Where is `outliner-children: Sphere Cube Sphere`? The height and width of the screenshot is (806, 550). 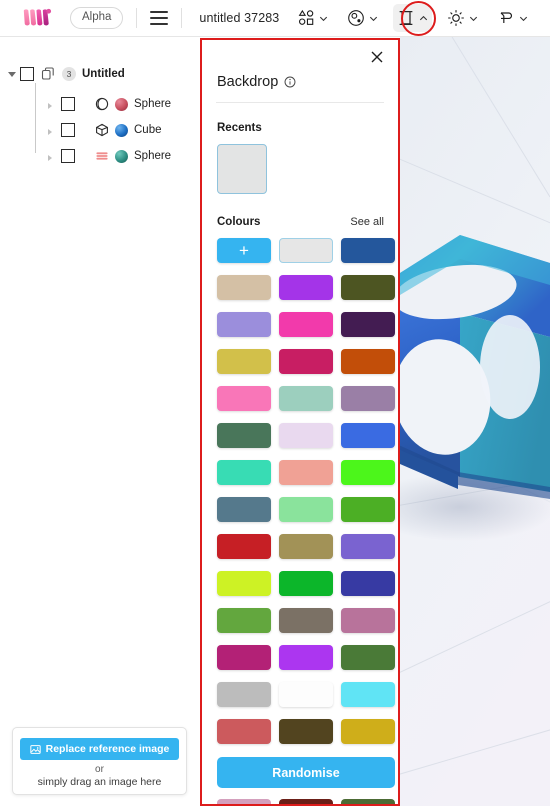 outliner-children: Sphere Cube Sphere is located at coordinates (100, 126).